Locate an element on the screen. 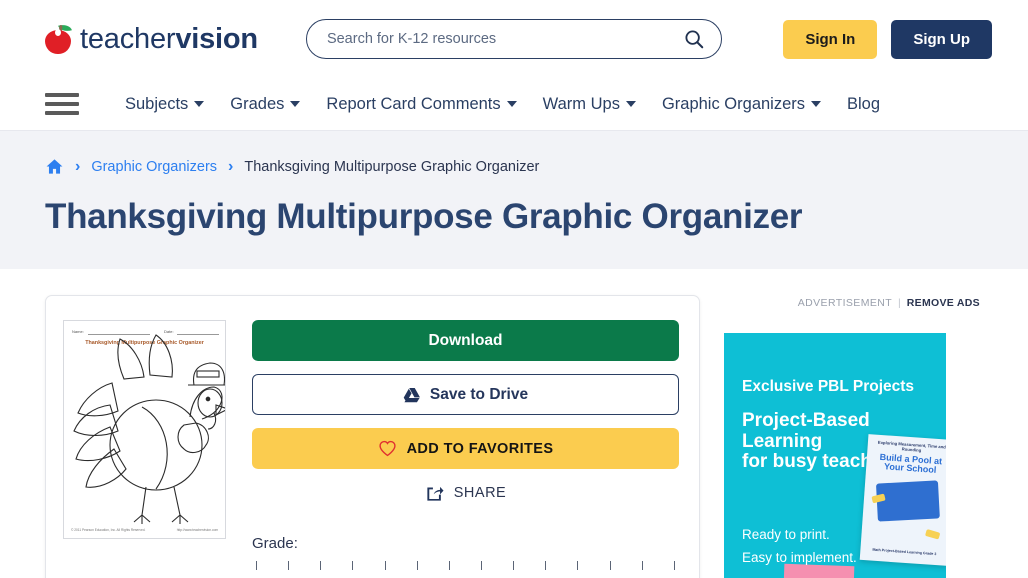 This screenshot has height=578, width=1028. nav-item-warm-ups: Warm Ups is located at coordinates (589, 104).